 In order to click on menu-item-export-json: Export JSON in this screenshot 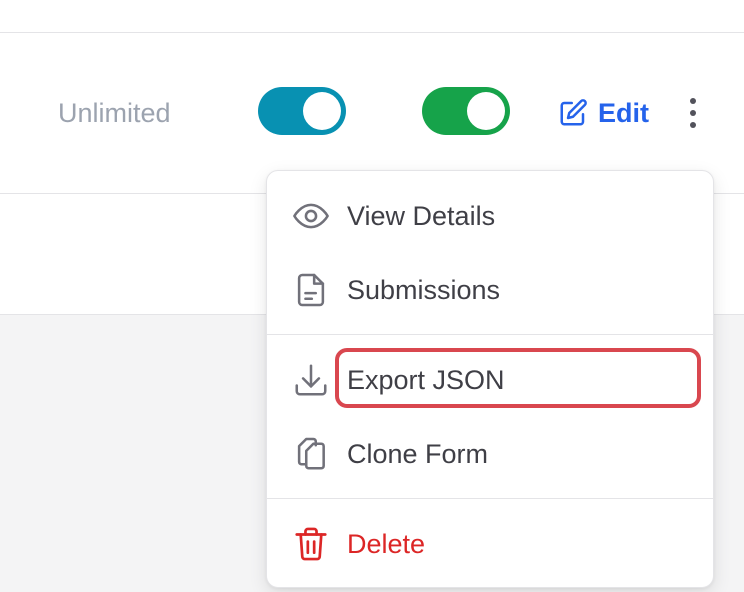, I will do `click(490, 380)`.